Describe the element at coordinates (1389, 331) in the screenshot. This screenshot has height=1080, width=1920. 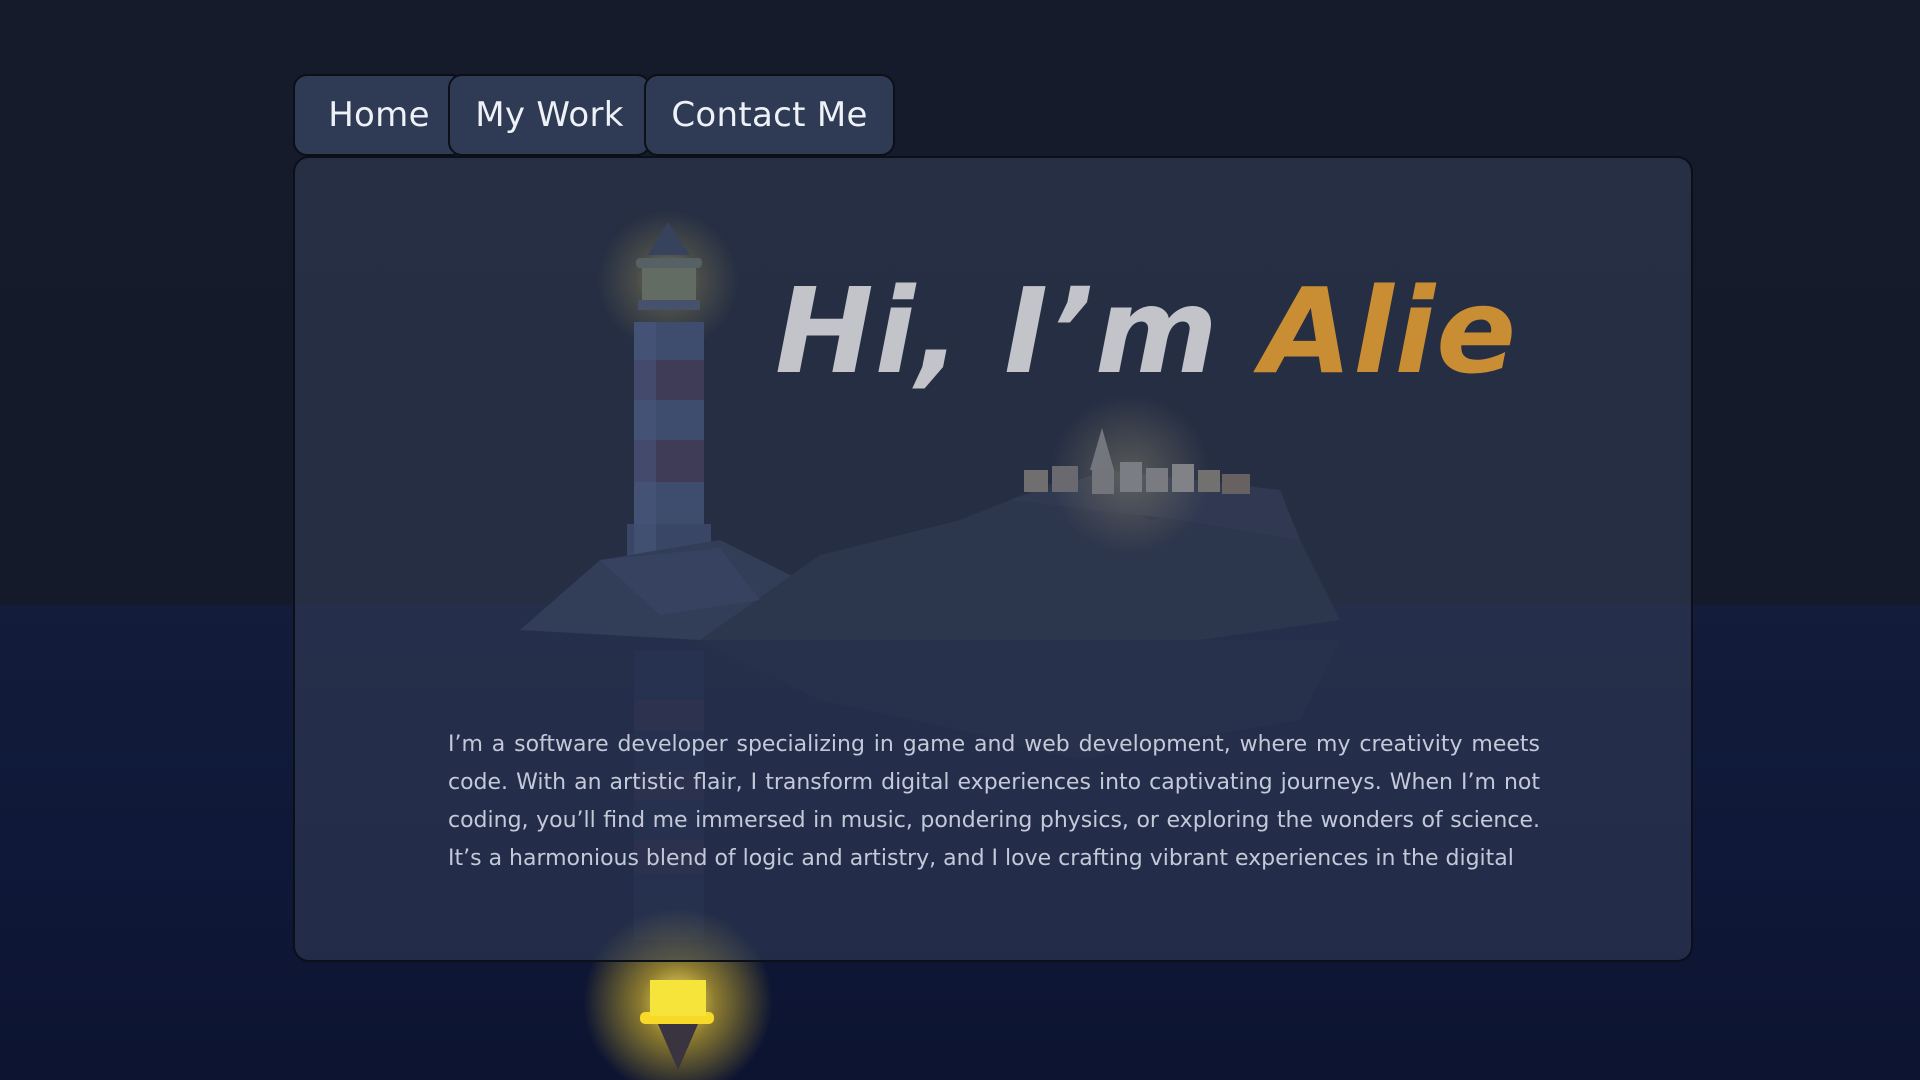
I see `hero-name: Alie` at that location.